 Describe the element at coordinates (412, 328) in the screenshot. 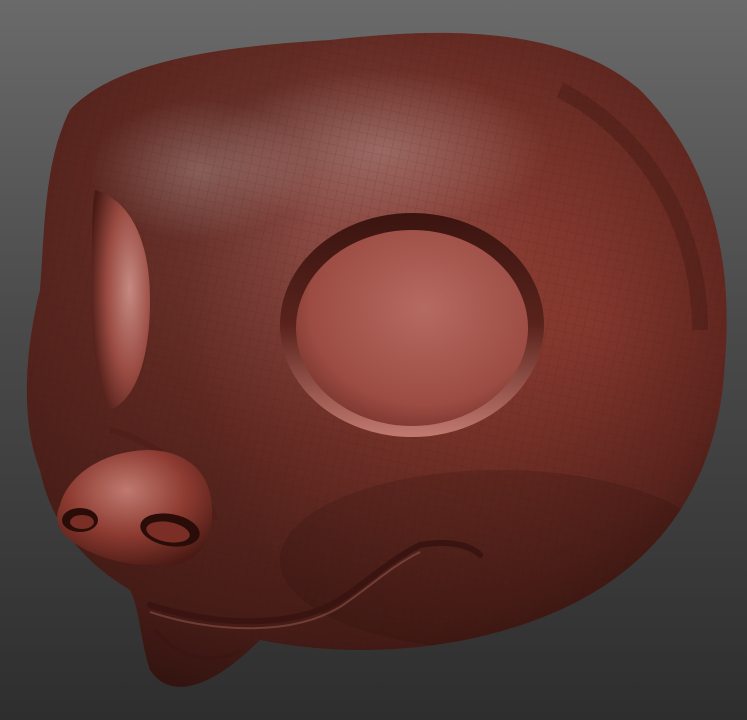

I see `eye-surface` at that location.